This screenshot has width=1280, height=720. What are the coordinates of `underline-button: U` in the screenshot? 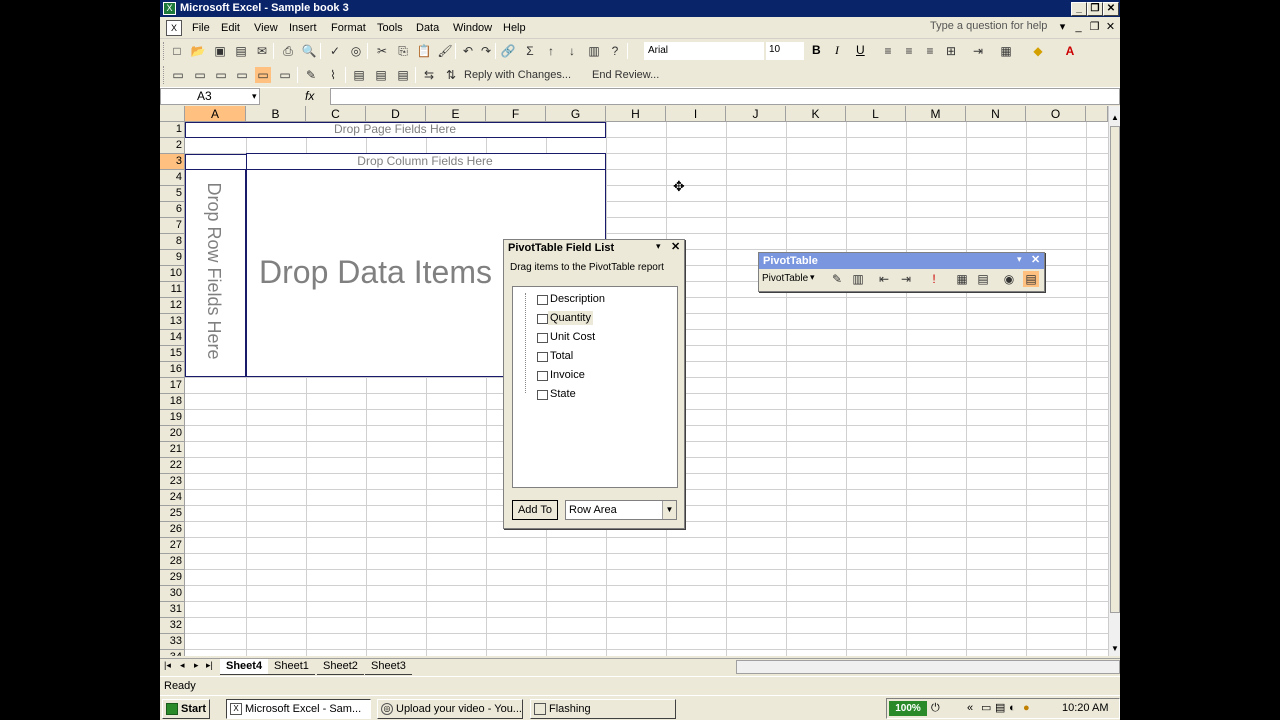 It's located at (860, 50).